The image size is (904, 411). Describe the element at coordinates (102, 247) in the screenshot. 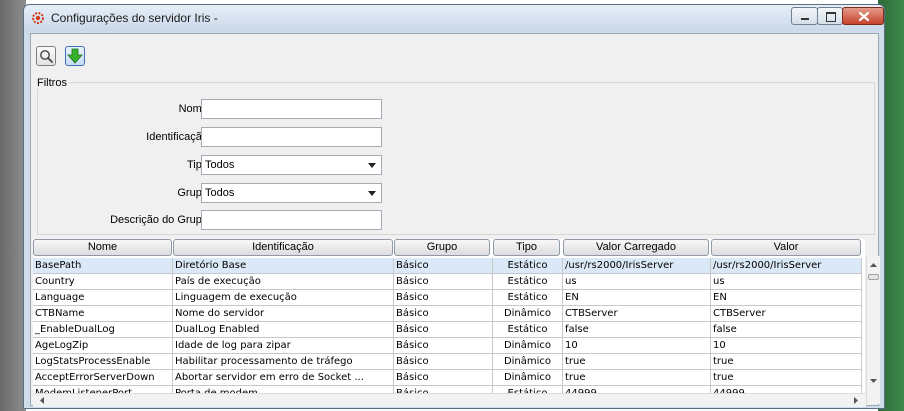

I see `column-header-nome: Nome` at that location.